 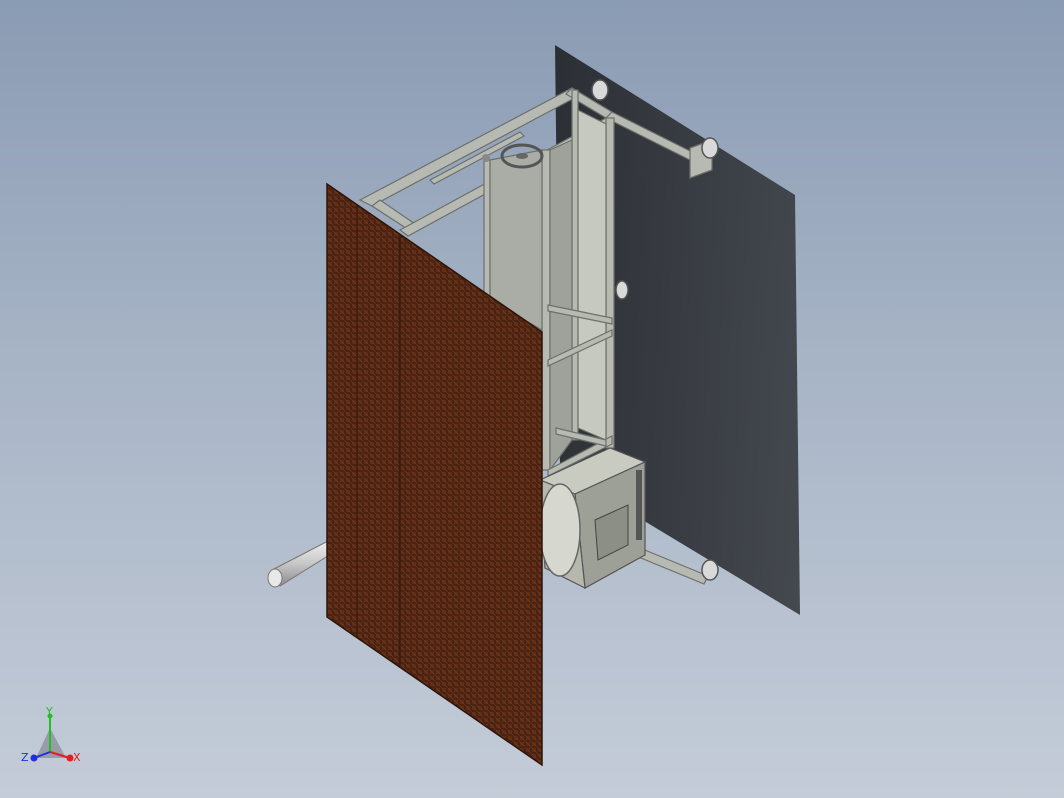 I want to click on z-axis-label: Z, so click(x=25, y=757).